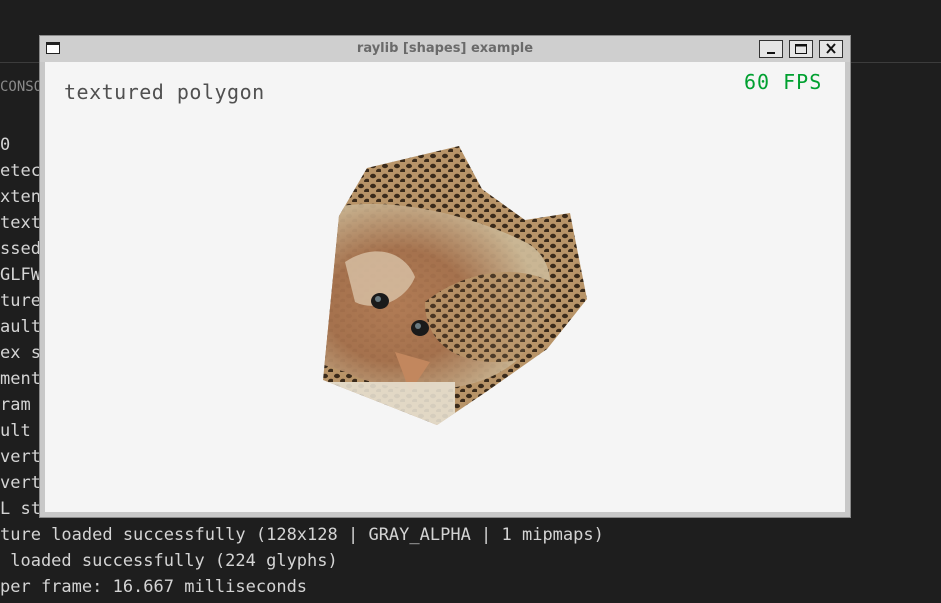 The width and height of the screenshot is (941, 603). What do you see at coordinates (20, 249) in the screenshot?
I see `console-line: ssed` at bounding box center [20, 249].